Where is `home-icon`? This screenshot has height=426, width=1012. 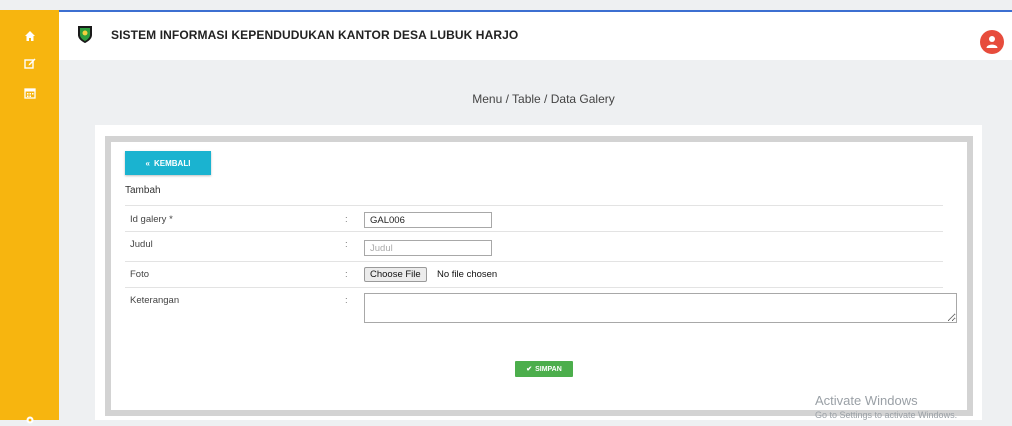
home-icon is located at coordinates (30, 36).